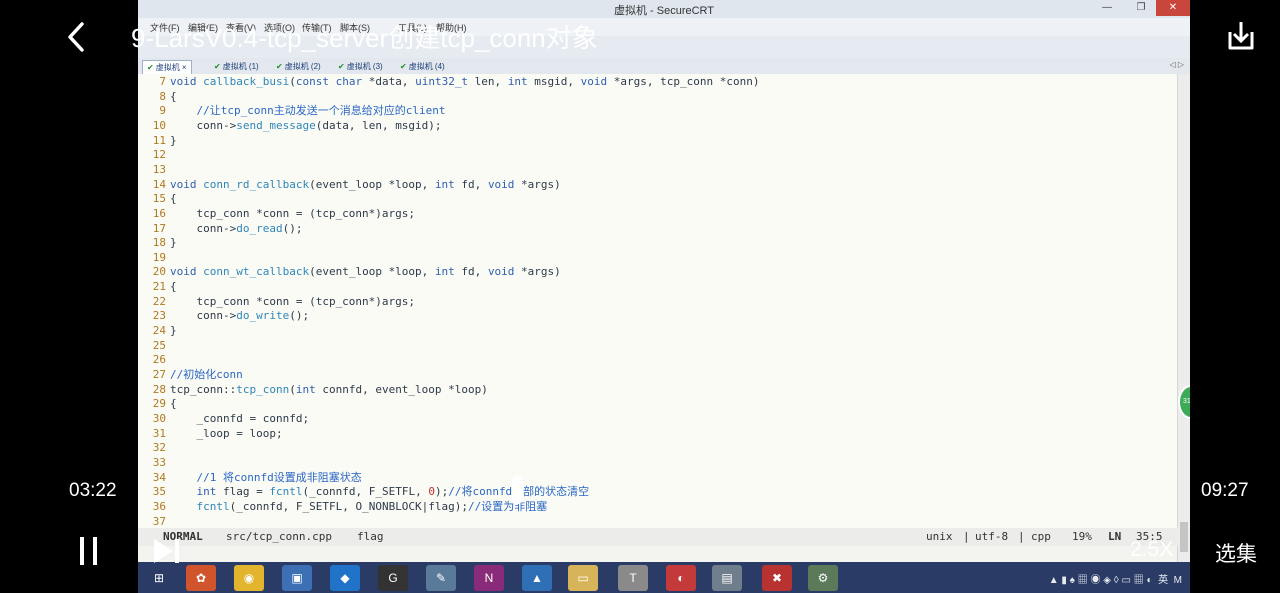 The image size is (1280, 593). Describe the element at coordinates (154, 463) in the screenshot. I see `code-line: 33` at that location.